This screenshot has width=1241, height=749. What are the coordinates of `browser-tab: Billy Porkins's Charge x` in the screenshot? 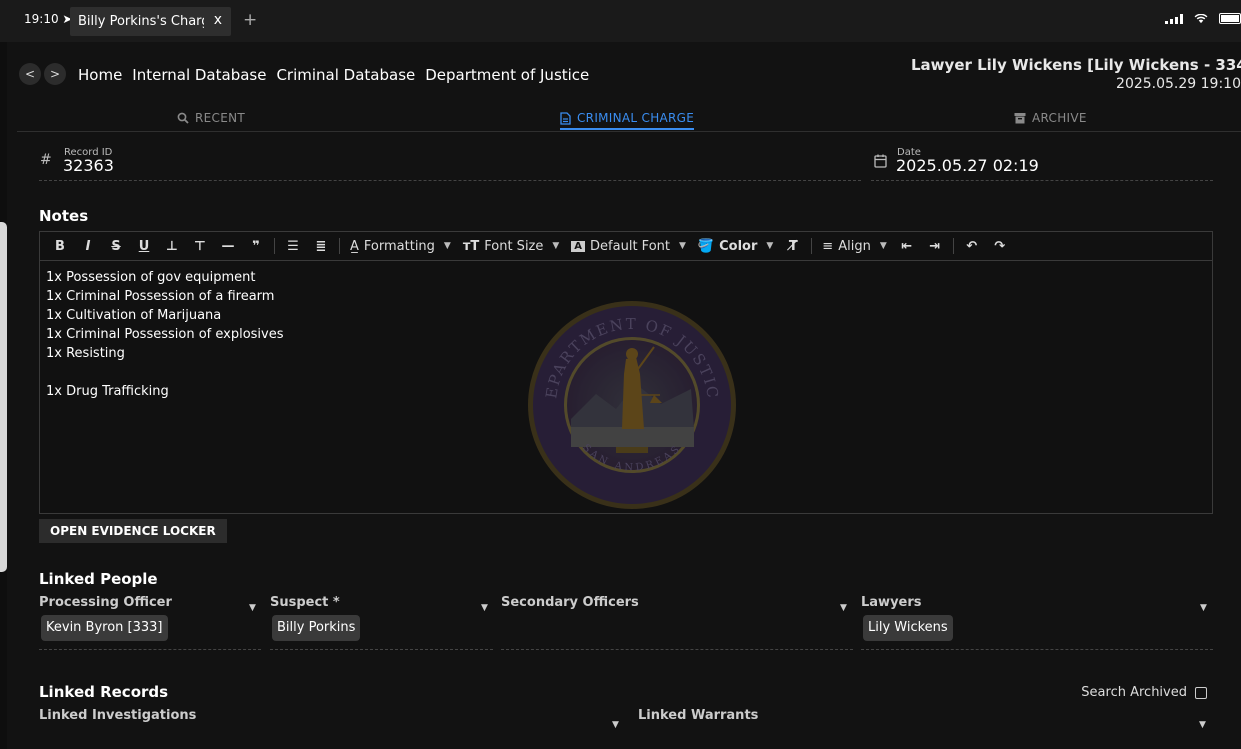 It's located at (150, 21).